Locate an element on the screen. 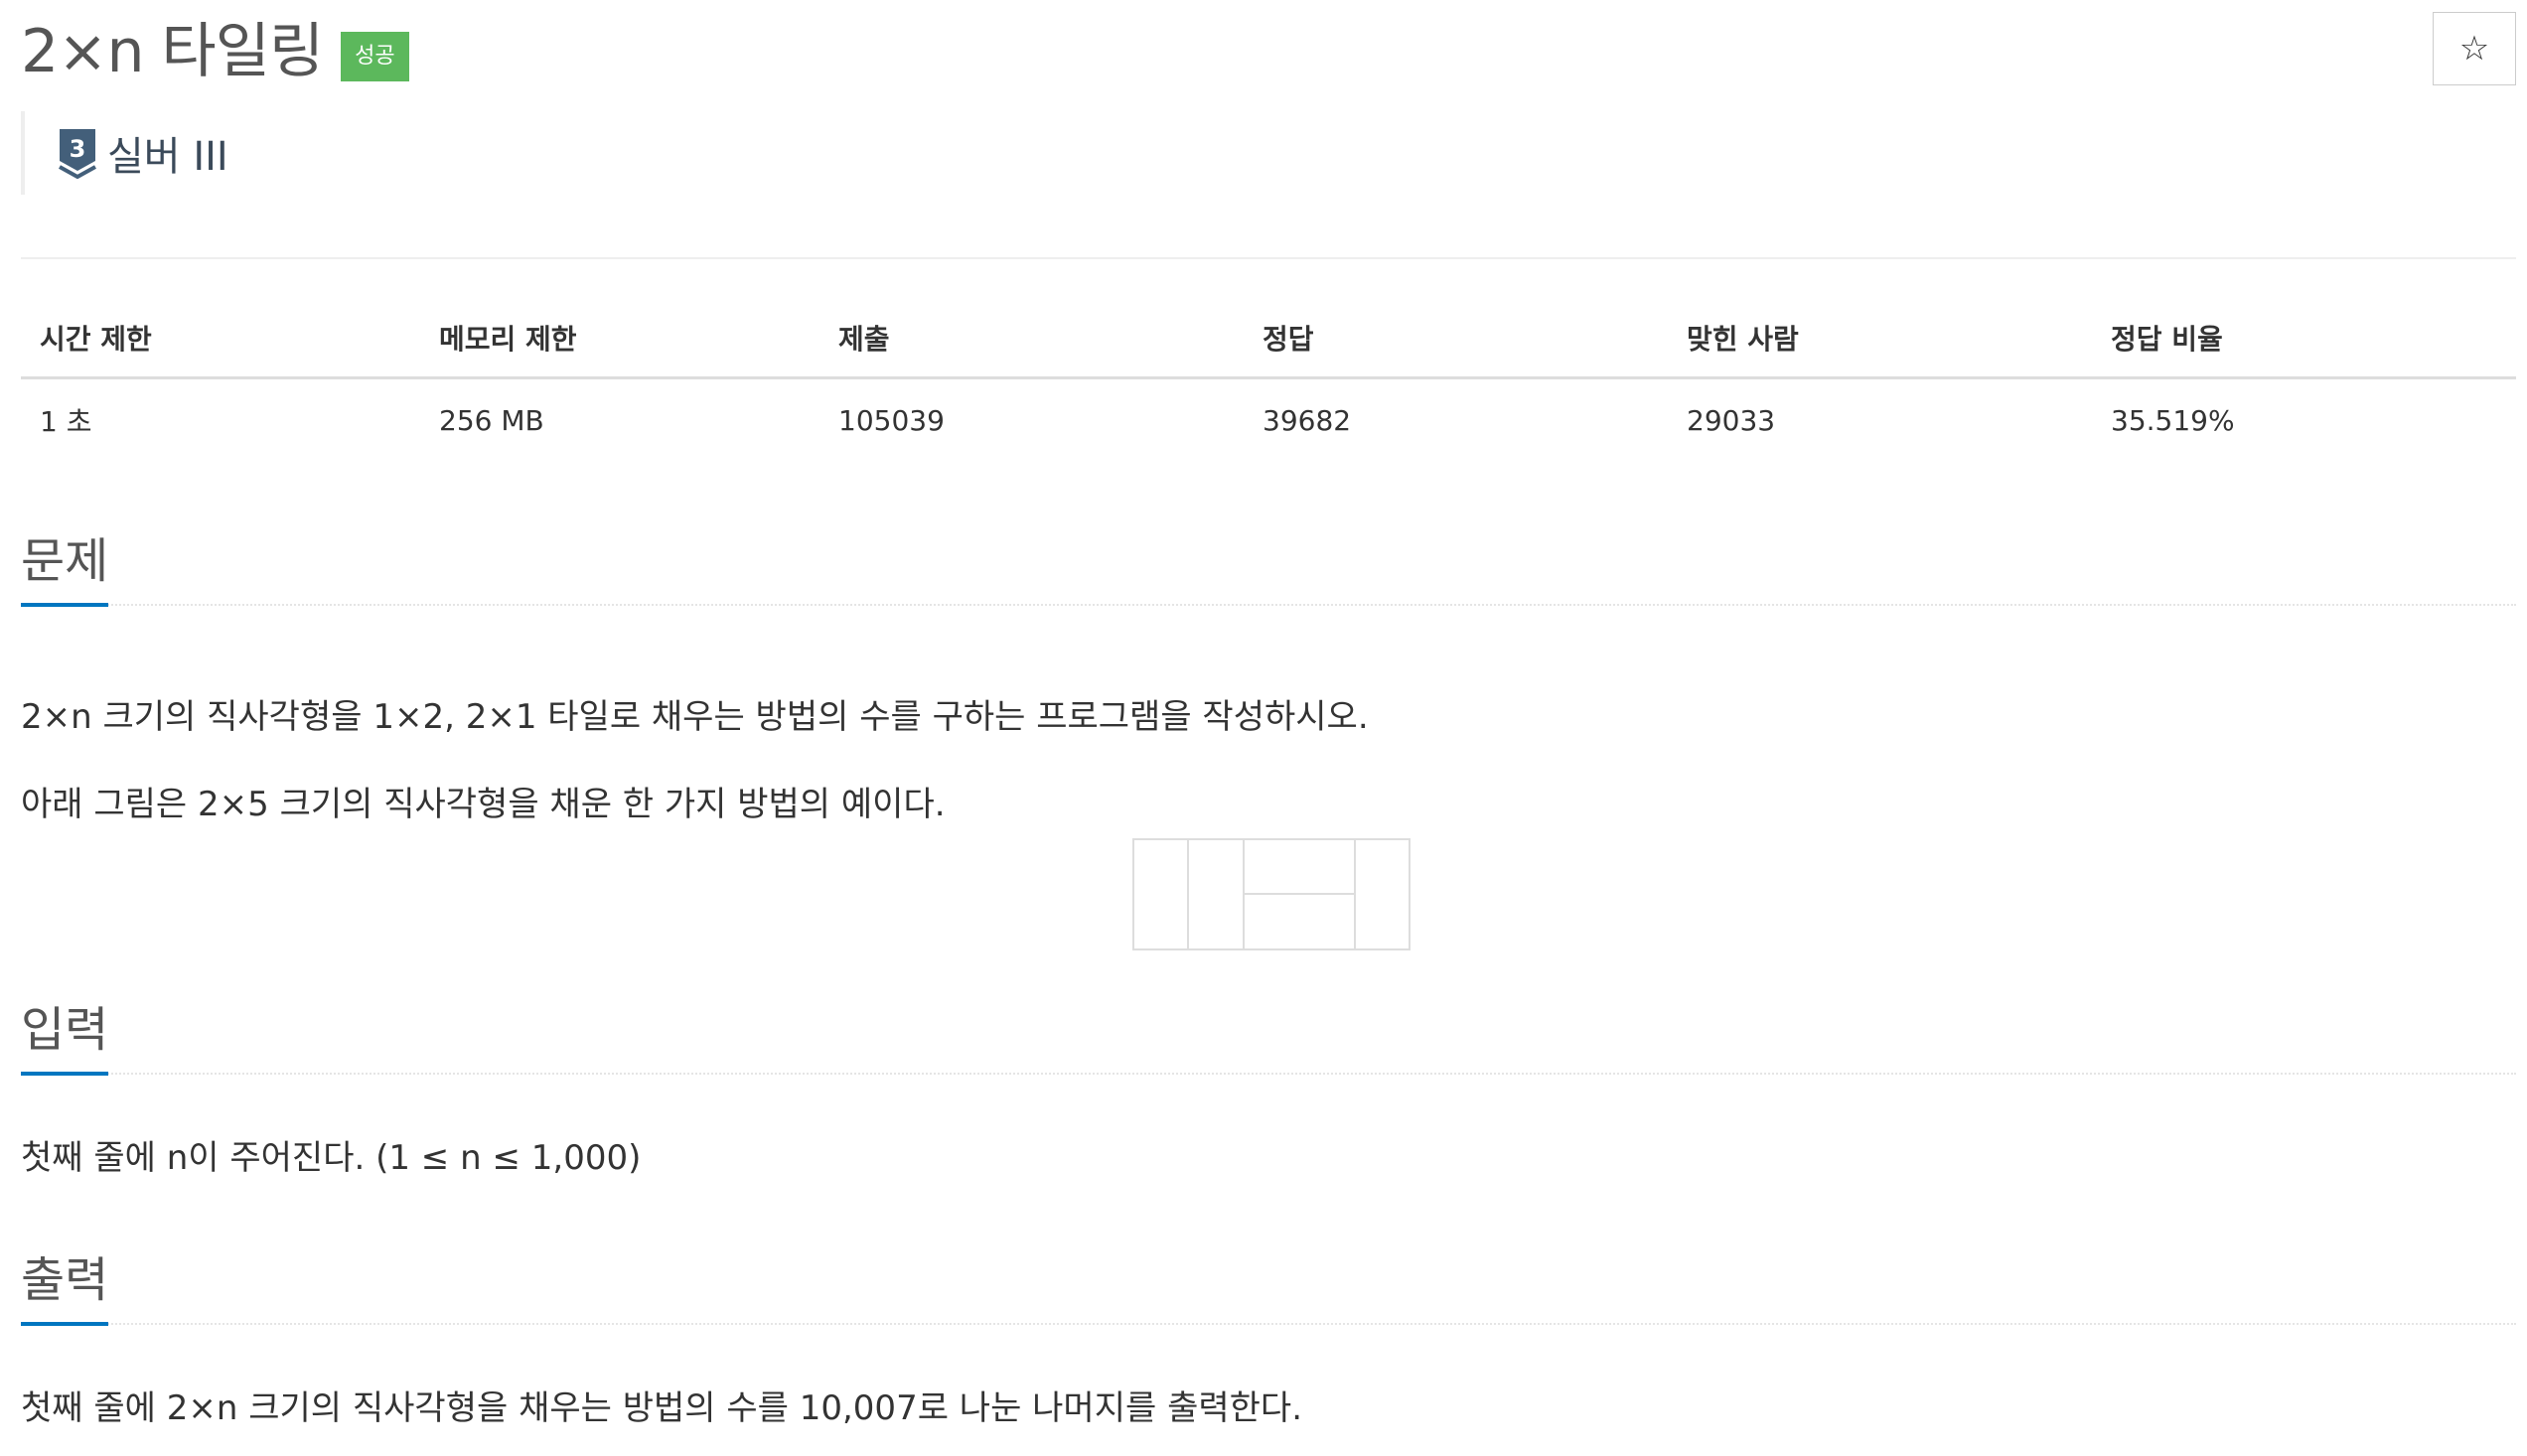  table-row: 1 초 256 MB 105039 39682 29033 35.519% is located at coordinates (1268, 420).